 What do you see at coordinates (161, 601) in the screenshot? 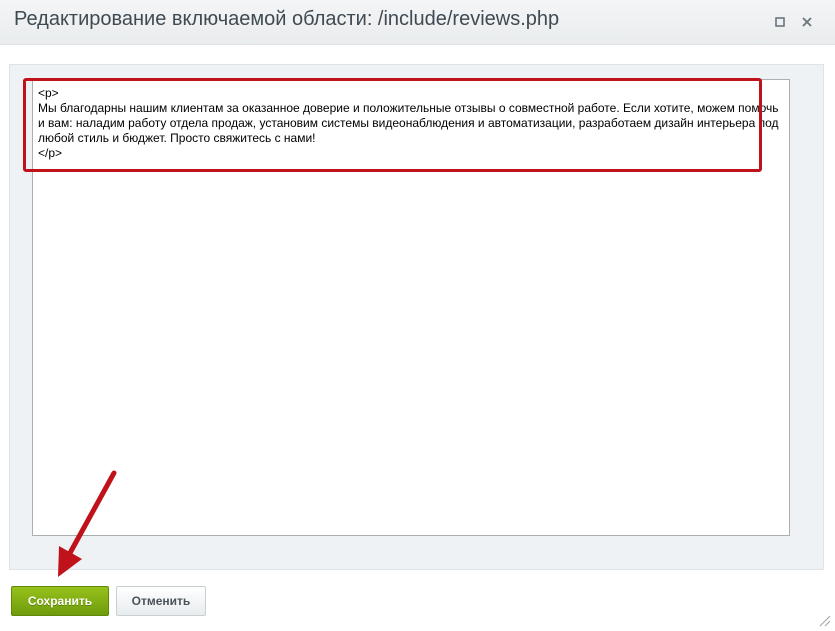
I see `cancel-button: Отменить` at bounding box center [161, 601].